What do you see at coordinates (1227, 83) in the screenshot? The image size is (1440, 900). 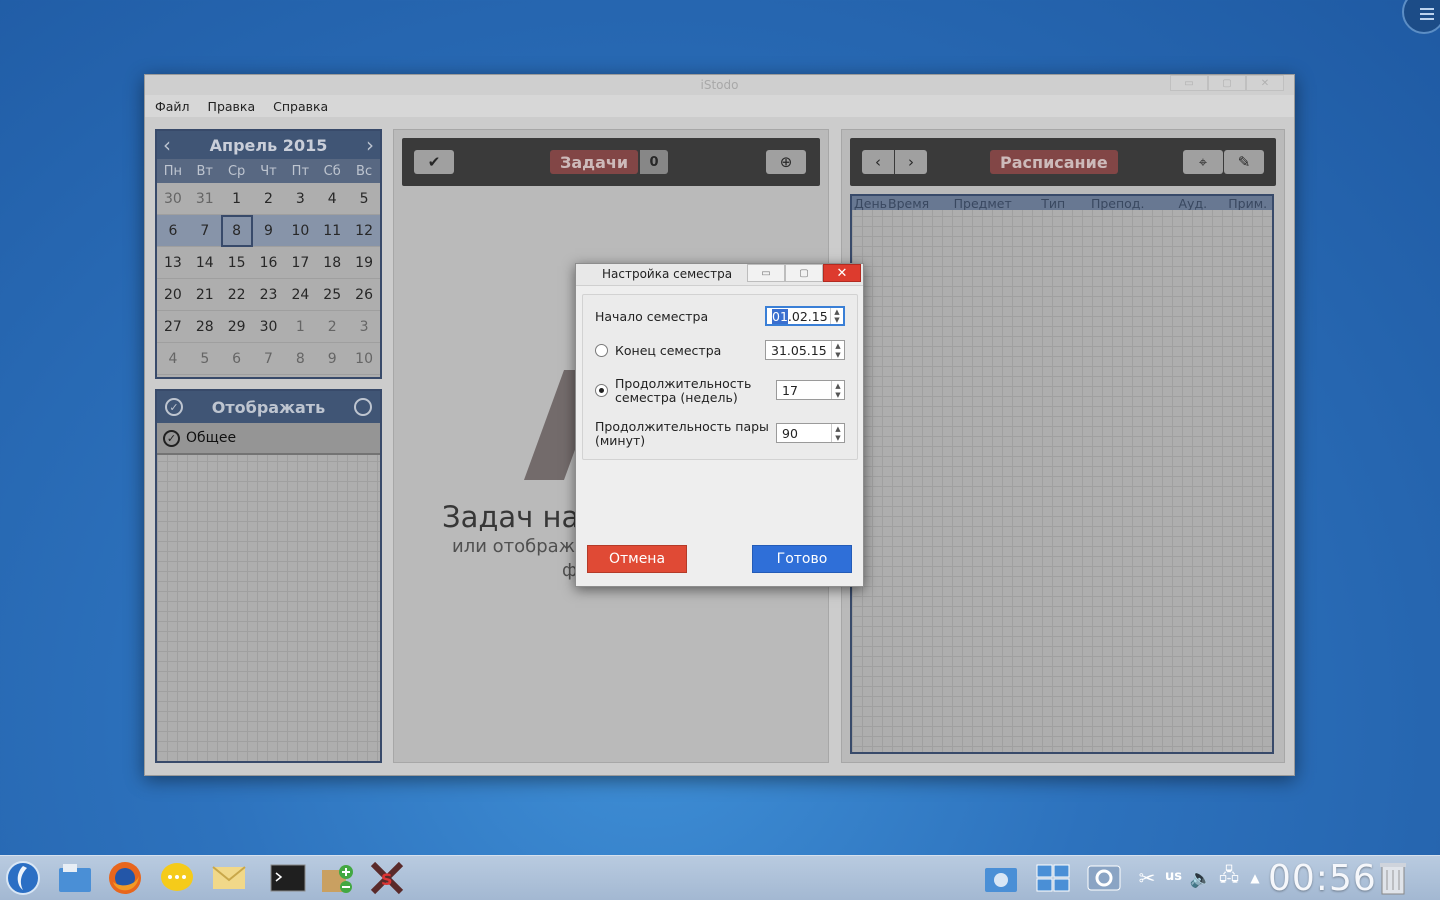 I see `maximize-button: ▢` at bounding box center [1227, 83].